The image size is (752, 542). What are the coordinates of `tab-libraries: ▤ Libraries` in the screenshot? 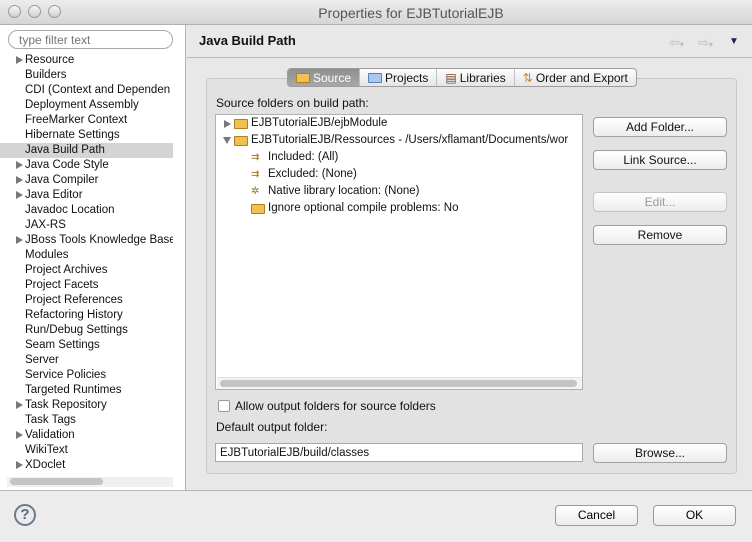 It's located at (476, 77).